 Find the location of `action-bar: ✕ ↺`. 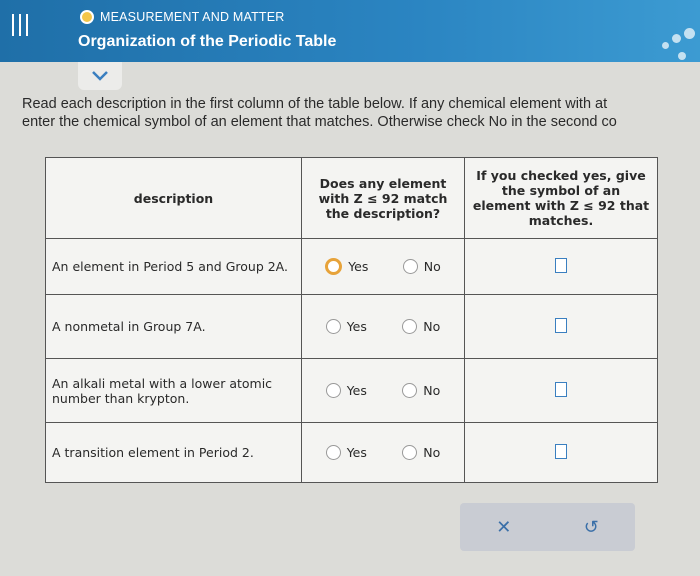

action-bar: ✕ ↺ is located at coordinates (547, 527).